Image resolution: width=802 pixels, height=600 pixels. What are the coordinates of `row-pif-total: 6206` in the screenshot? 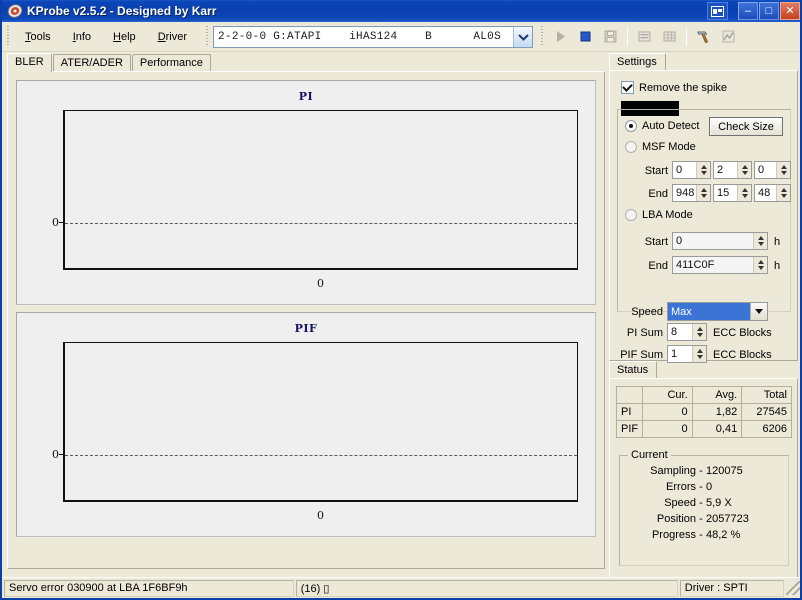 It's located at (766, 429).